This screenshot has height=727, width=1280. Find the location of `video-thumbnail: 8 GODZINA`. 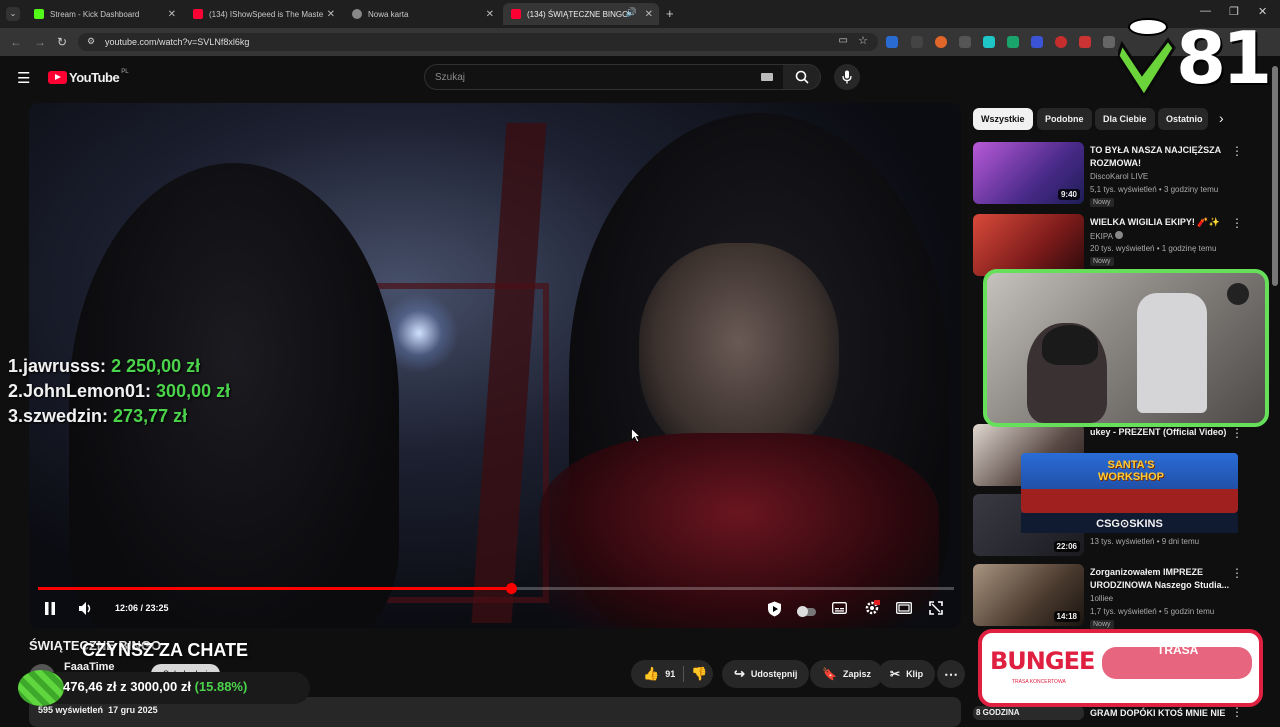

video-thumbnail: 8 GODZINA is located at coordinates (1028, 713).